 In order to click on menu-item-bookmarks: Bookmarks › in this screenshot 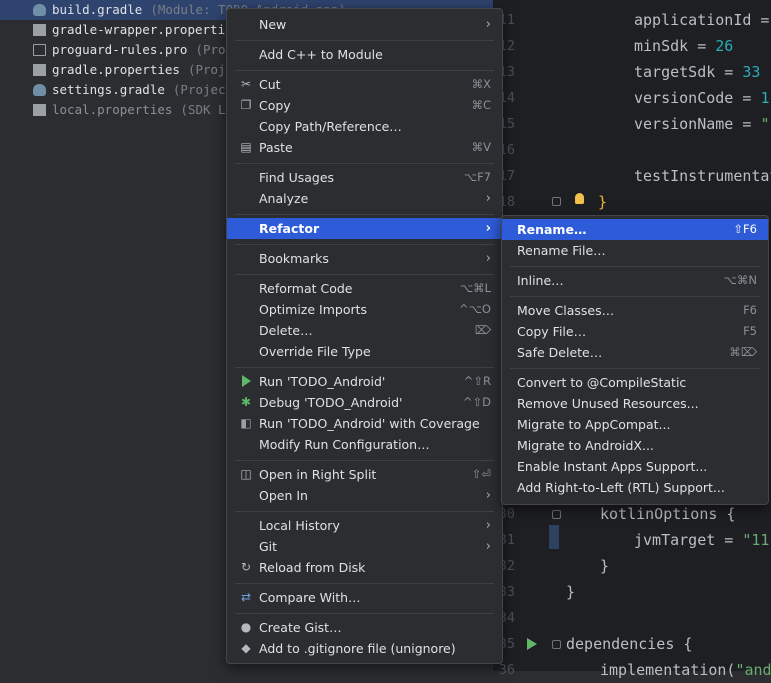, I will do `click(364, 258)`.